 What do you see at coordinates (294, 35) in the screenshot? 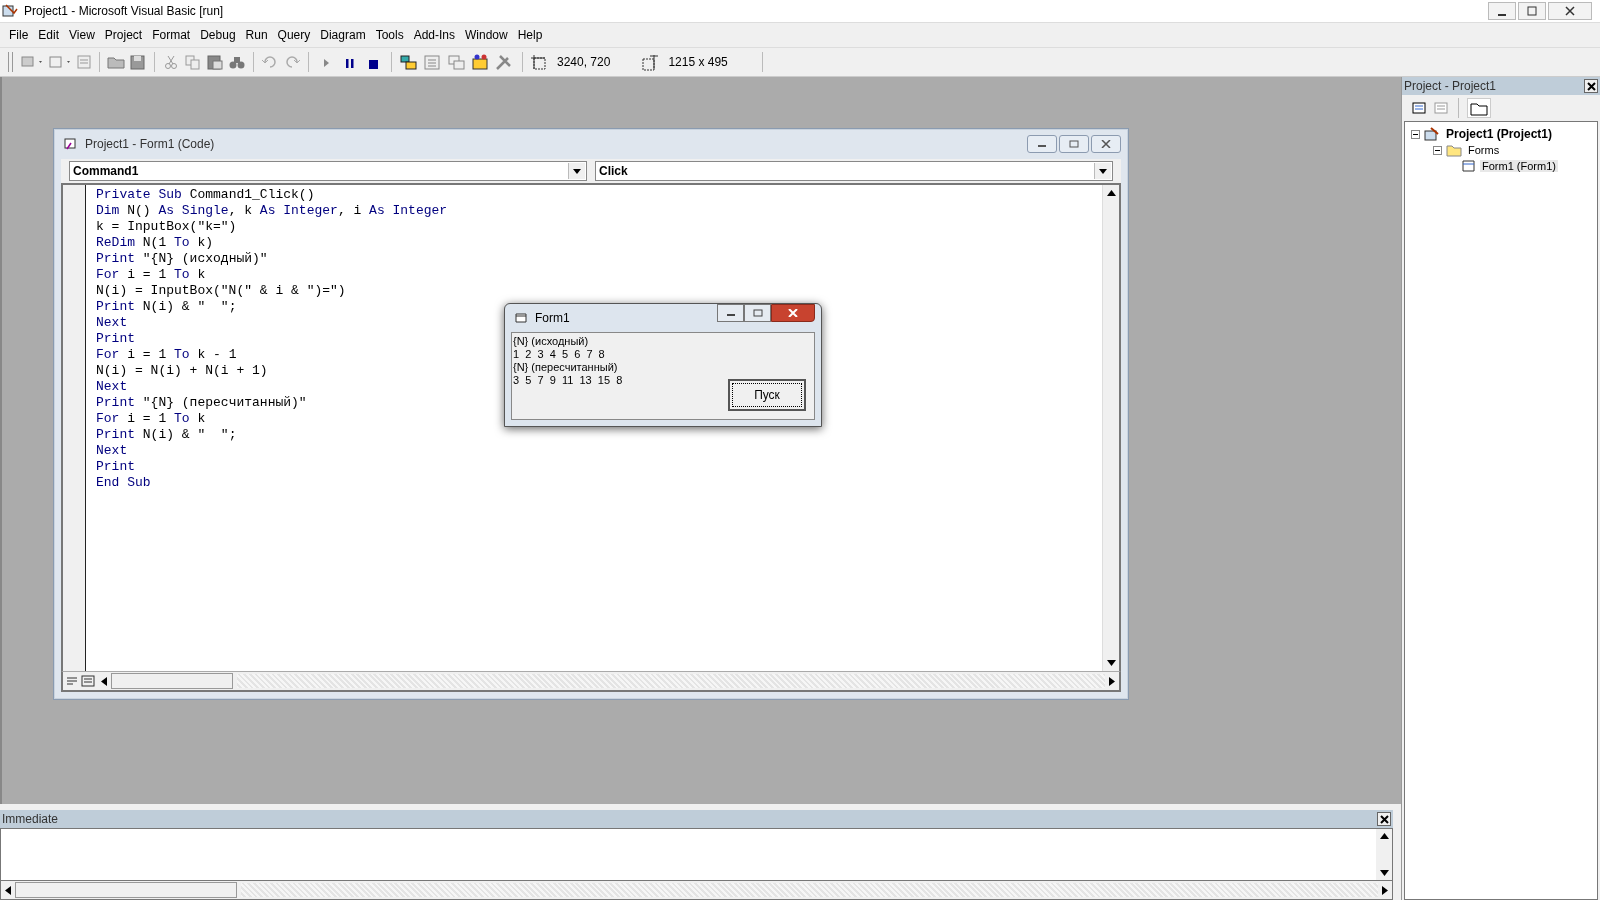
I see `menu-item: Query` at bounding box center [294, 35].